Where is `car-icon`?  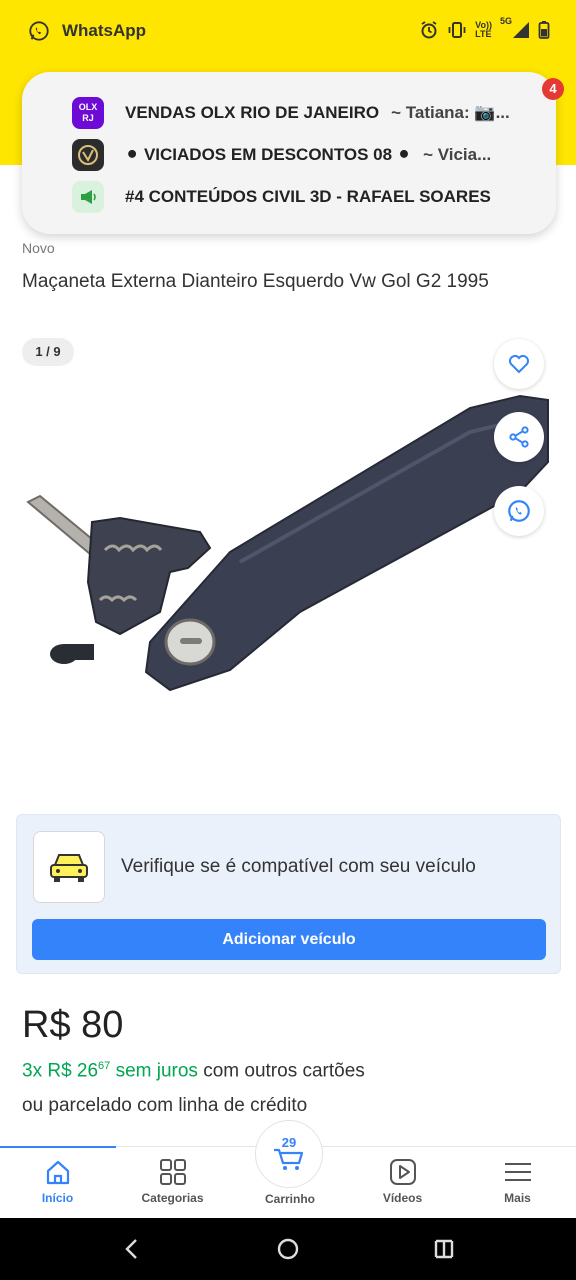
car-icon is located at coordinates (69, 868).